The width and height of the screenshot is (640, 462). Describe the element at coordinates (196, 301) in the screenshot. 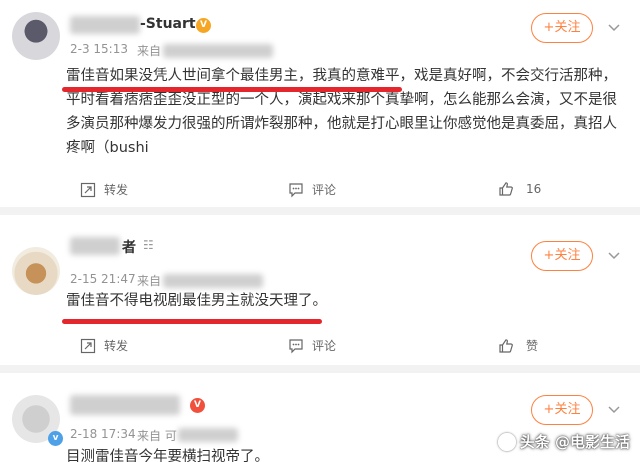

I see `post-text: 雷佳音不得电视剧最佳男主就没天理了。` at that location.